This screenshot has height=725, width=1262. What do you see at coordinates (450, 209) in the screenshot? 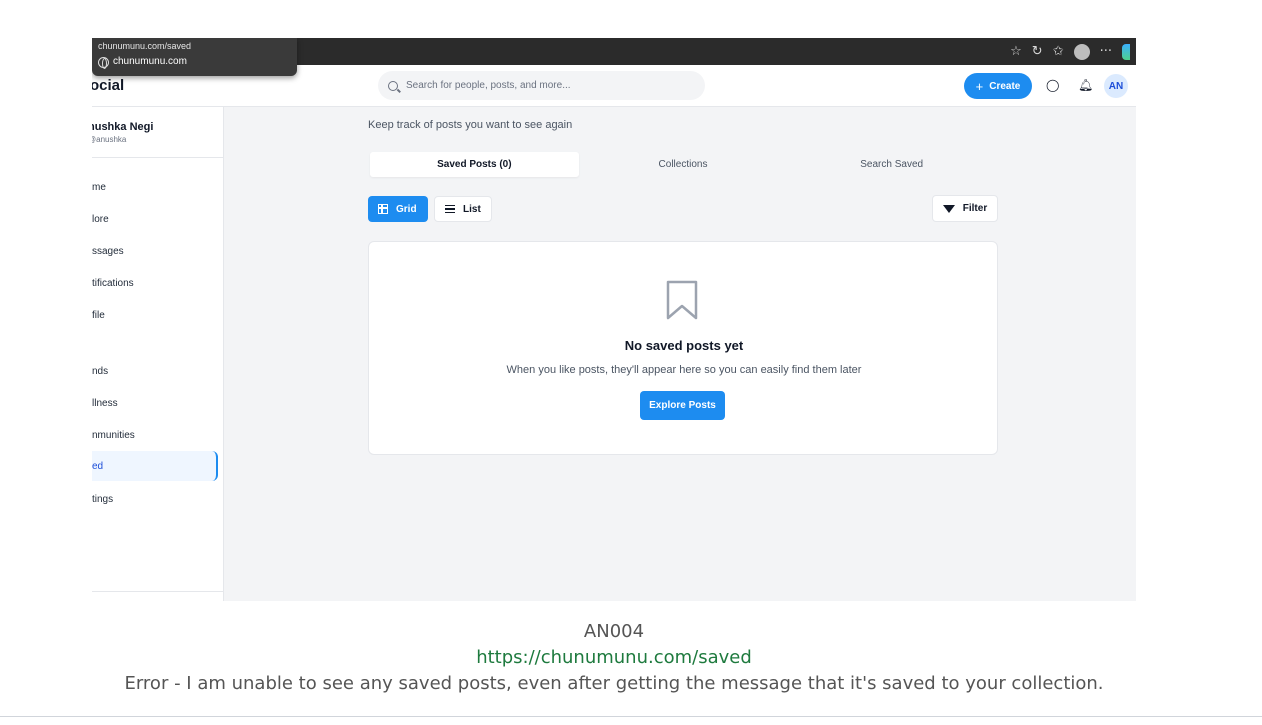
I see `list-icon` at bounding box center [450, 209].